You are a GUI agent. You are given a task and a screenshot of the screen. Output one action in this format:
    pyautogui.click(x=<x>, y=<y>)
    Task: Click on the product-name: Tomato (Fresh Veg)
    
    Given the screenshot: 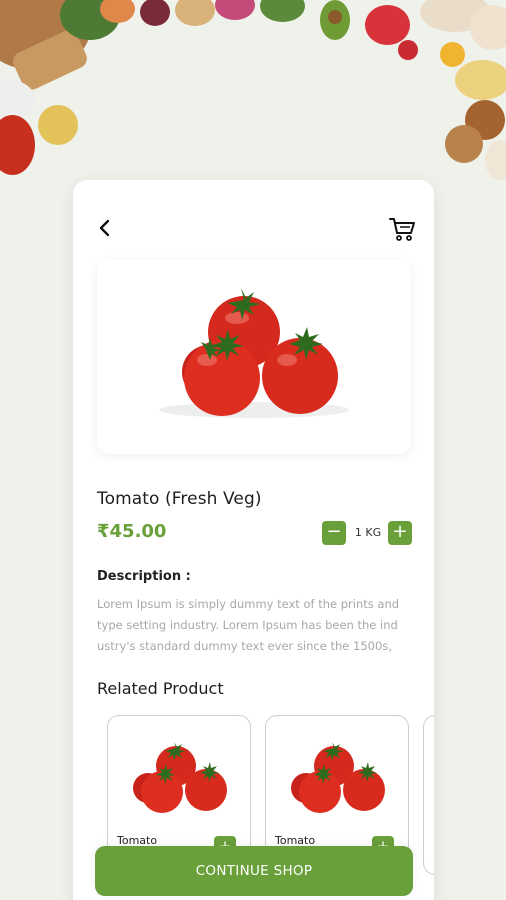 What is the action you would take?
    pyautogui.click(x=179, y=499)
    